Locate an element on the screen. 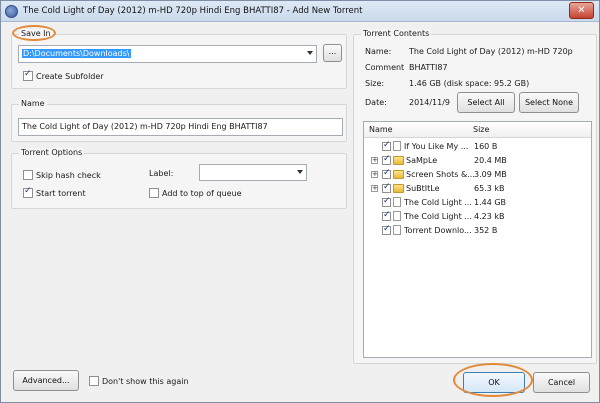  start-torrent-checkbox is located at coordinates (28, 192).